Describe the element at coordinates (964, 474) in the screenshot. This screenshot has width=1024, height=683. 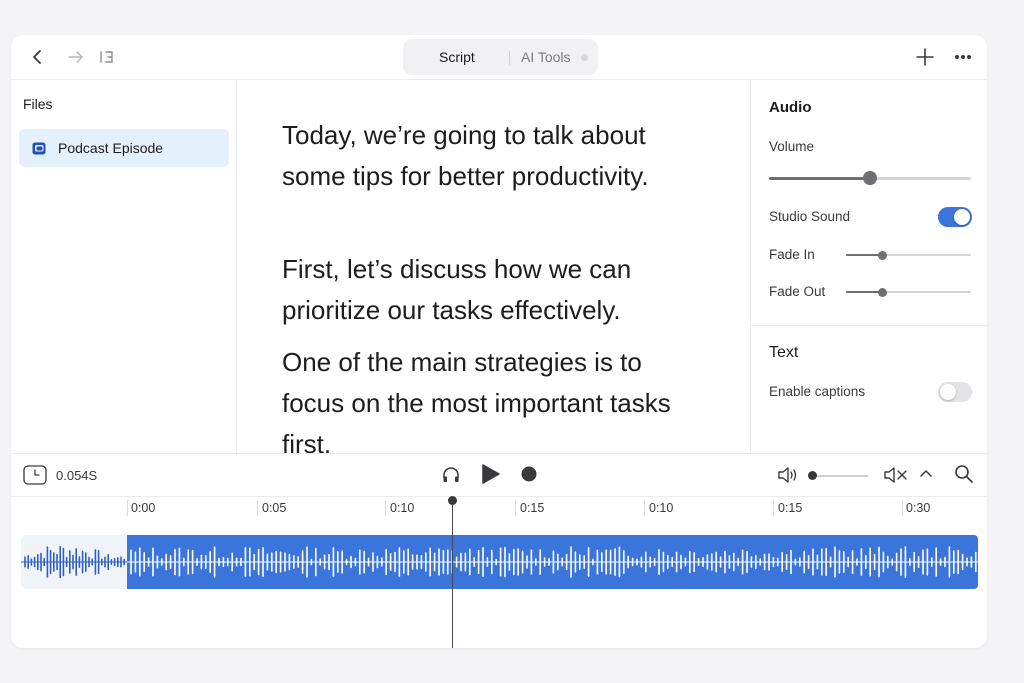
I see `search-icon` at that location.